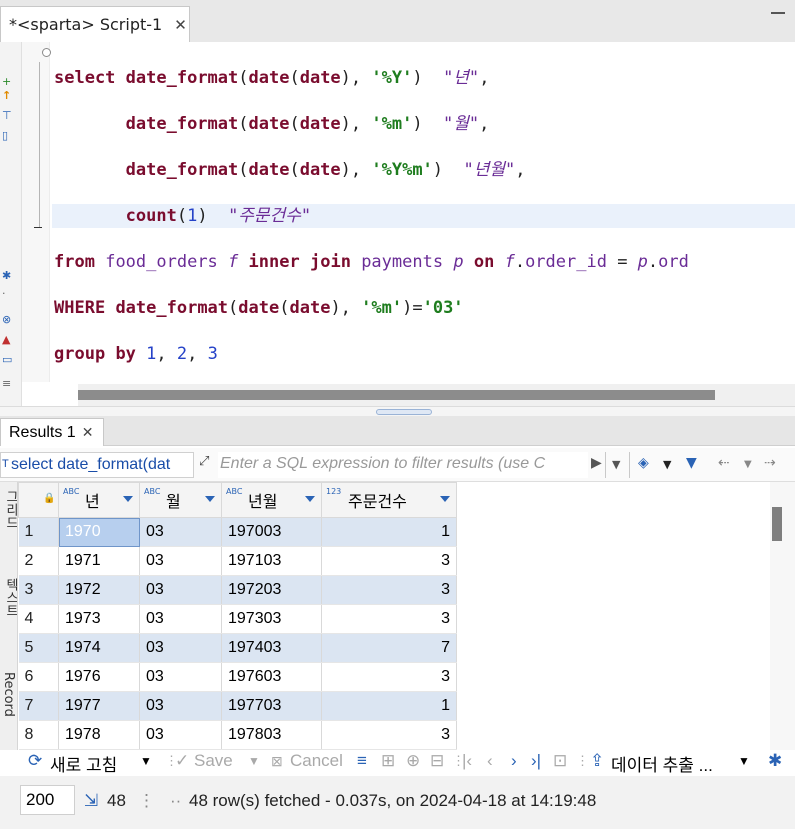 This screenshot has width=795, height=829. I want to click on cell-year-month: 197703, so click(271, 706).